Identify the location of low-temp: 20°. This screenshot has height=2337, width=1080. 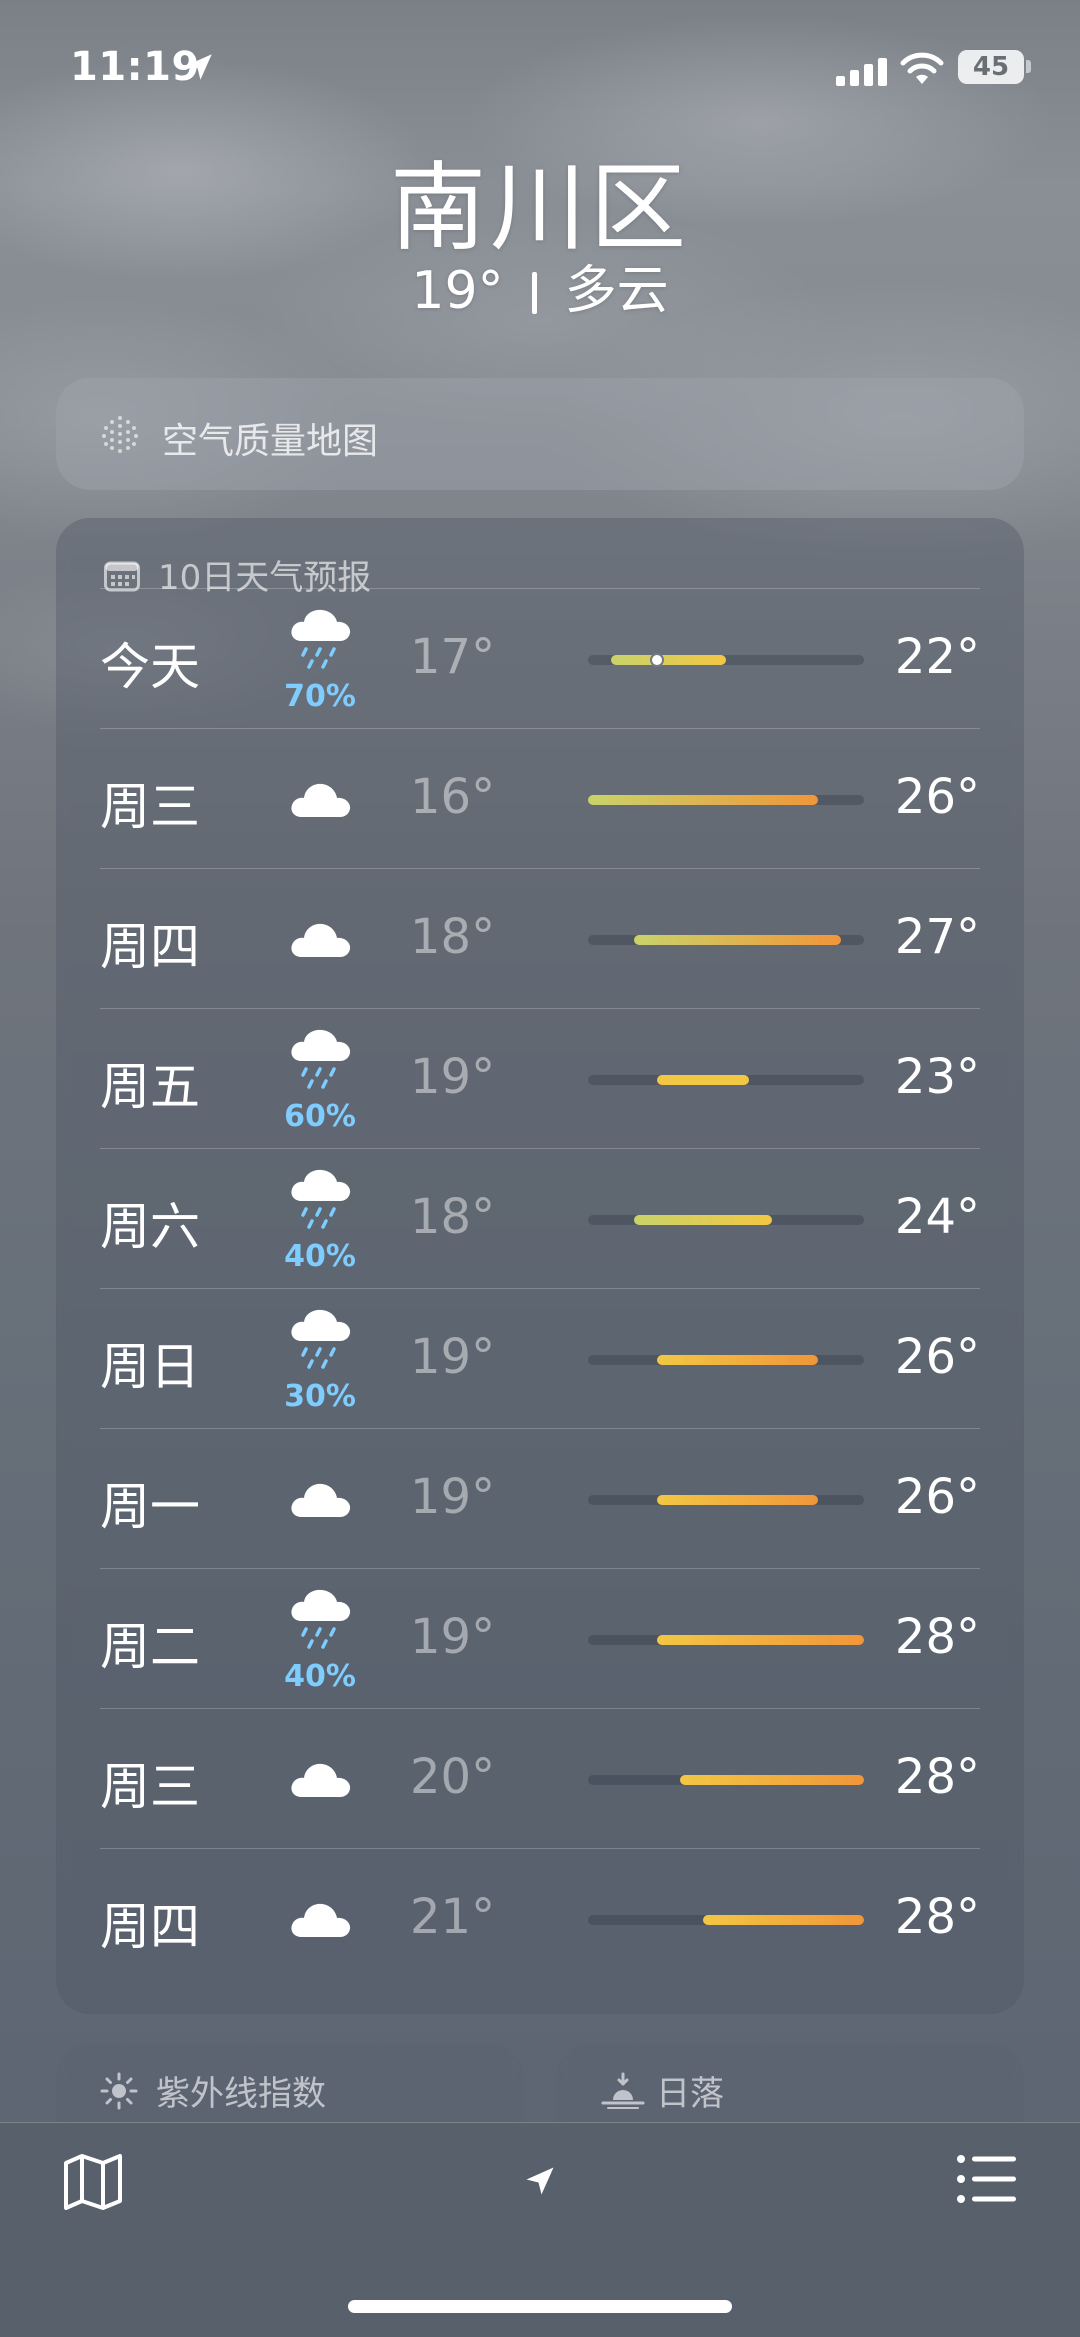
(453, 1777).